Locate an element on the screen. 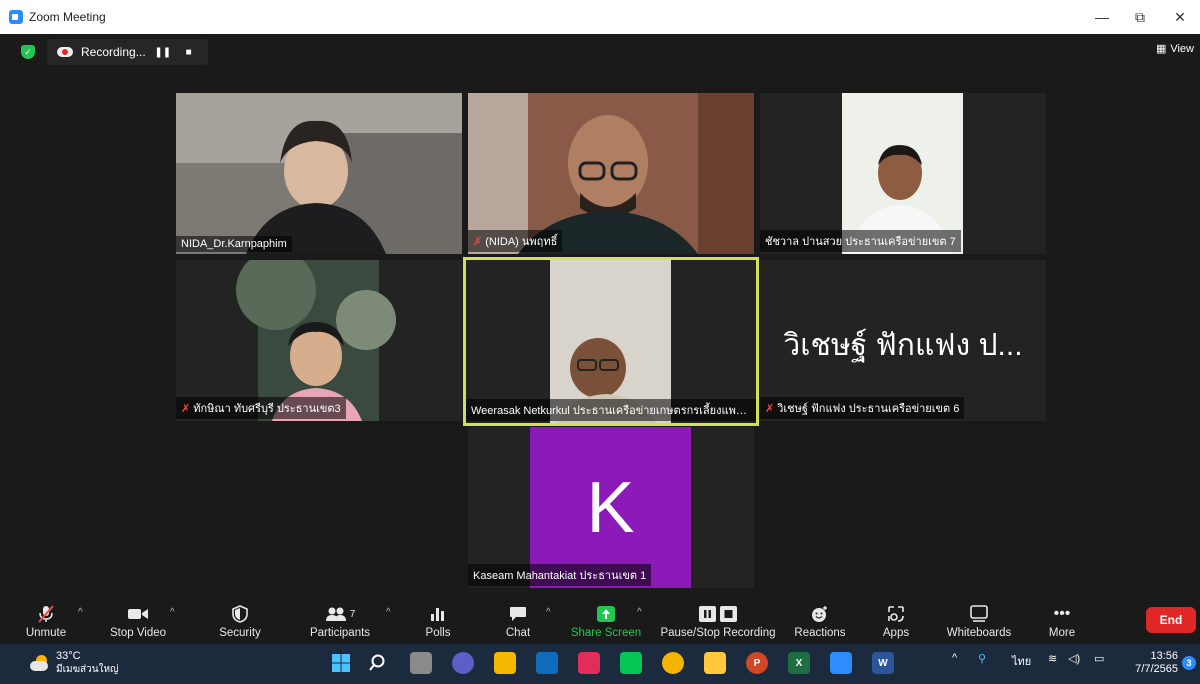 Image resolution: width=1200 pixels, height=684 pixels. participant-name: ✗ ทักษิณา ทับศรีบุรี ประธานเขต3 is located at coordinates (261, 408).